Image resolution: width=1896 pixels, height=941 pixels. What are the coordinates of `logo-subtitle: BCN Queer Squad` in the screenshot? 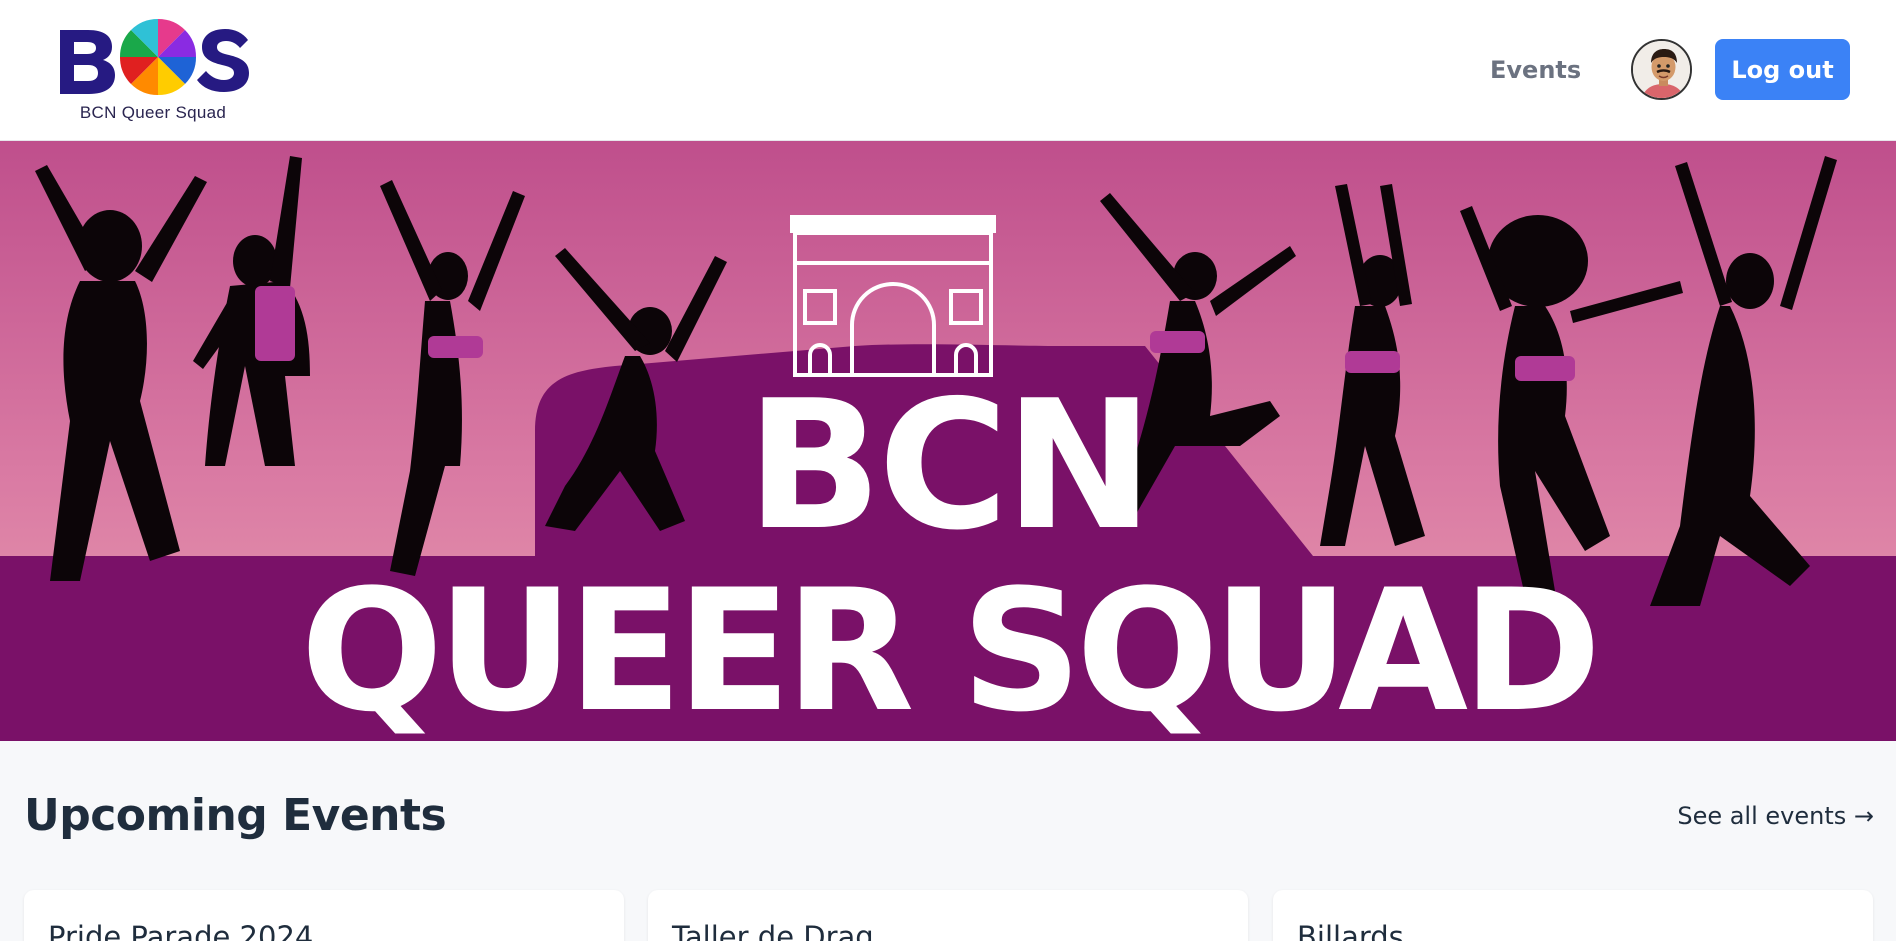 It's located at (153, 112).